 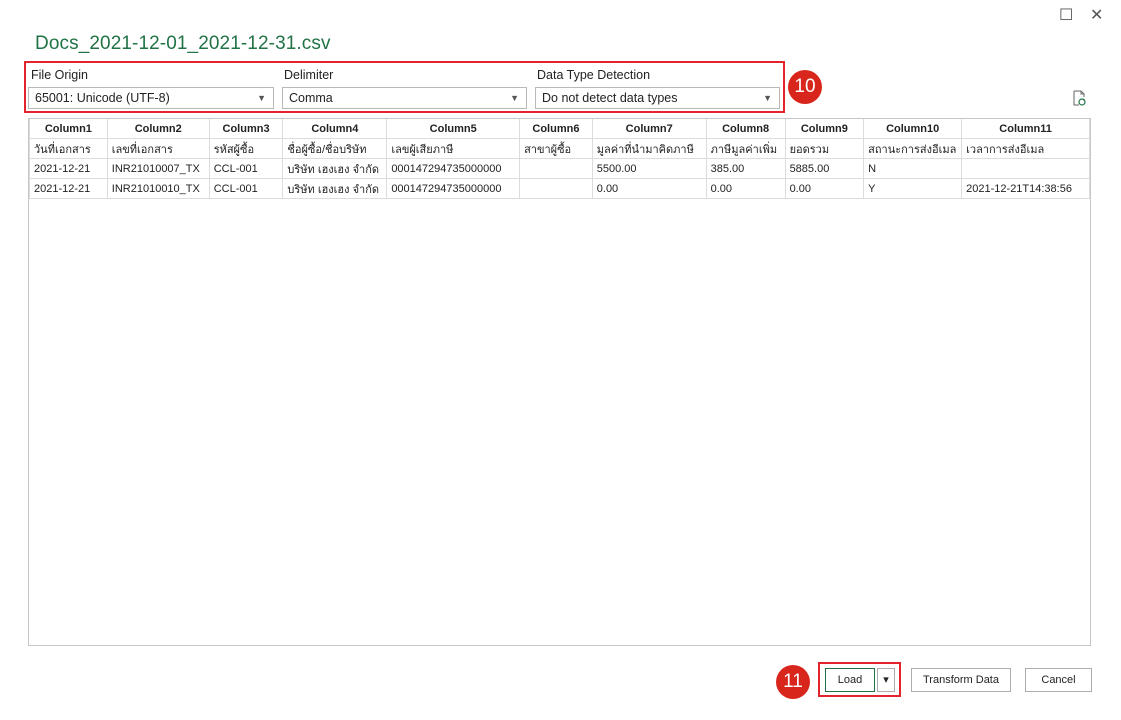 I want to click on callout-badge-load: 11, so click(x=793, y=682).